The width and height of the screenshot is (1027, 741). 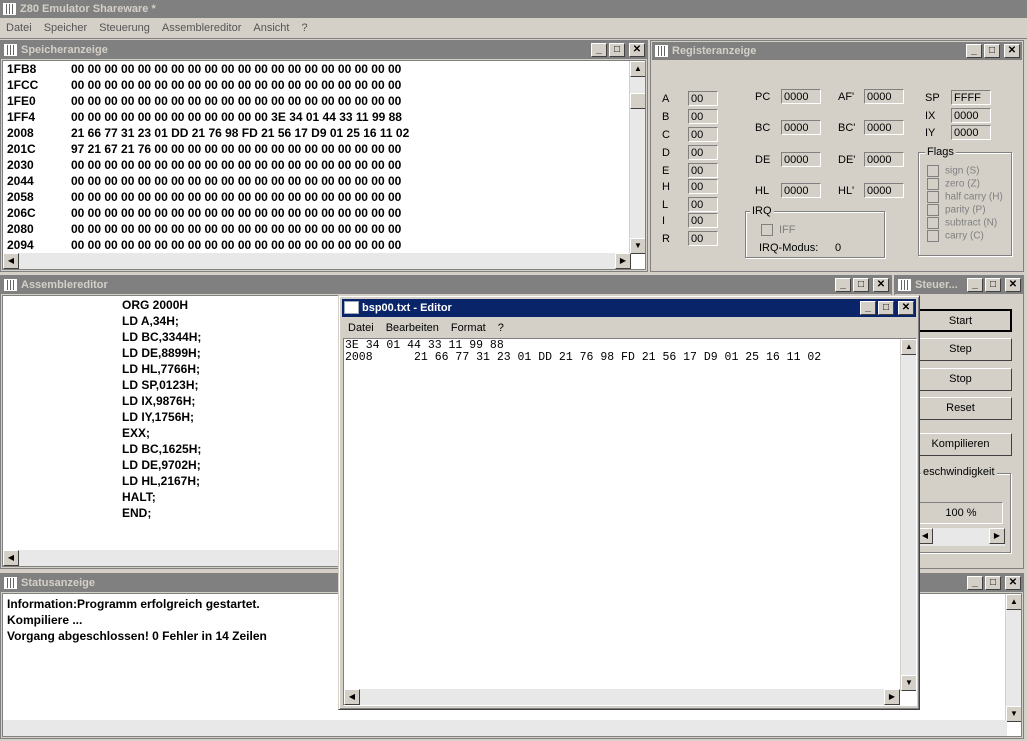 What do you see at coordinates (361, 328) in the screenshot?
I see `notepad-menu-datei: Datei` at bounding box center [361, 328].